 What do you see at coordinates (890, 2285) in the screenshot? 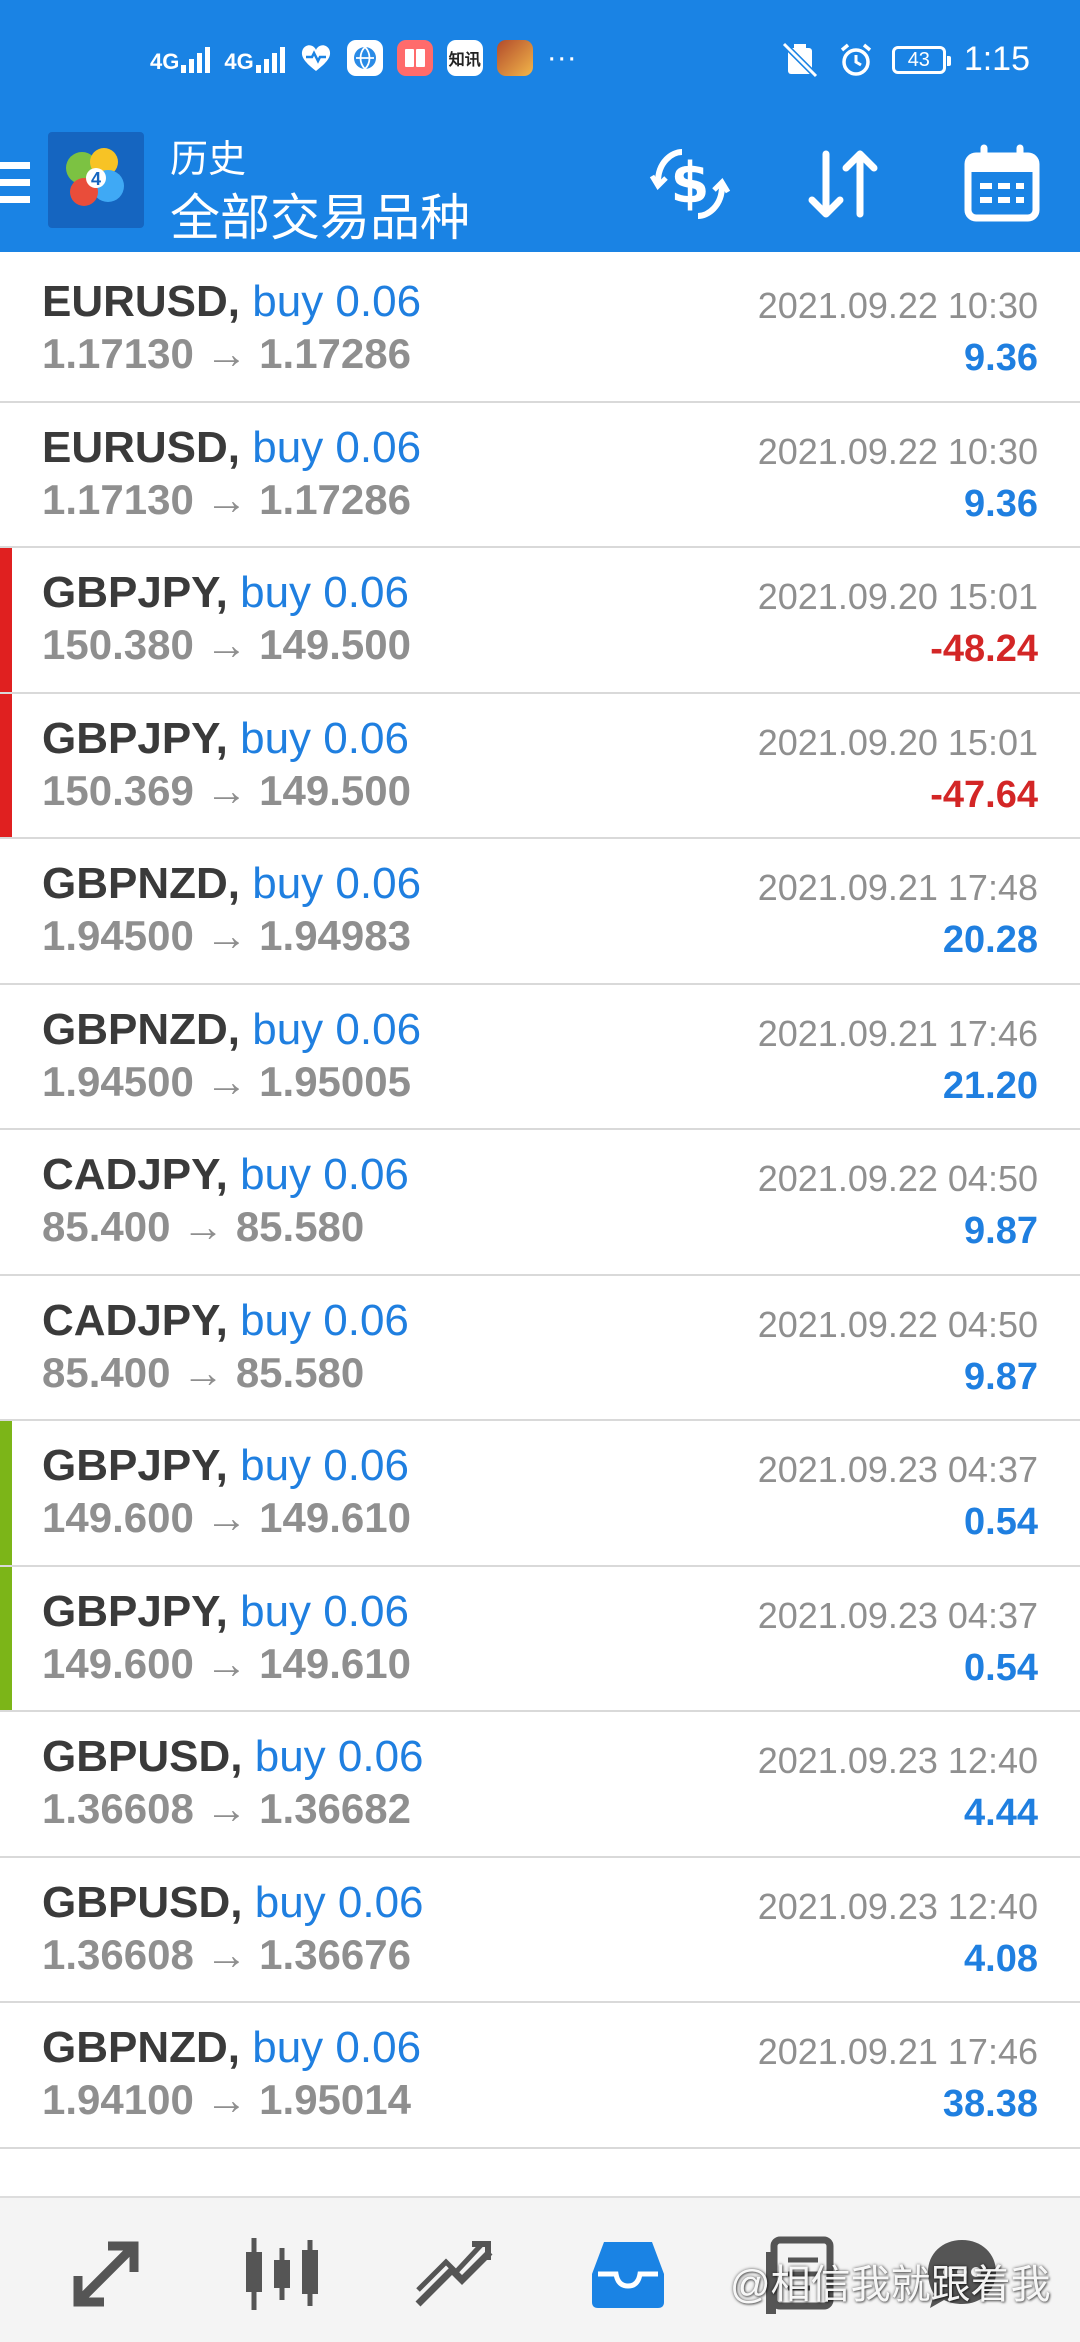
I see `watermark-text: @相信我就跟着我` at bounding box center [890, 2285].